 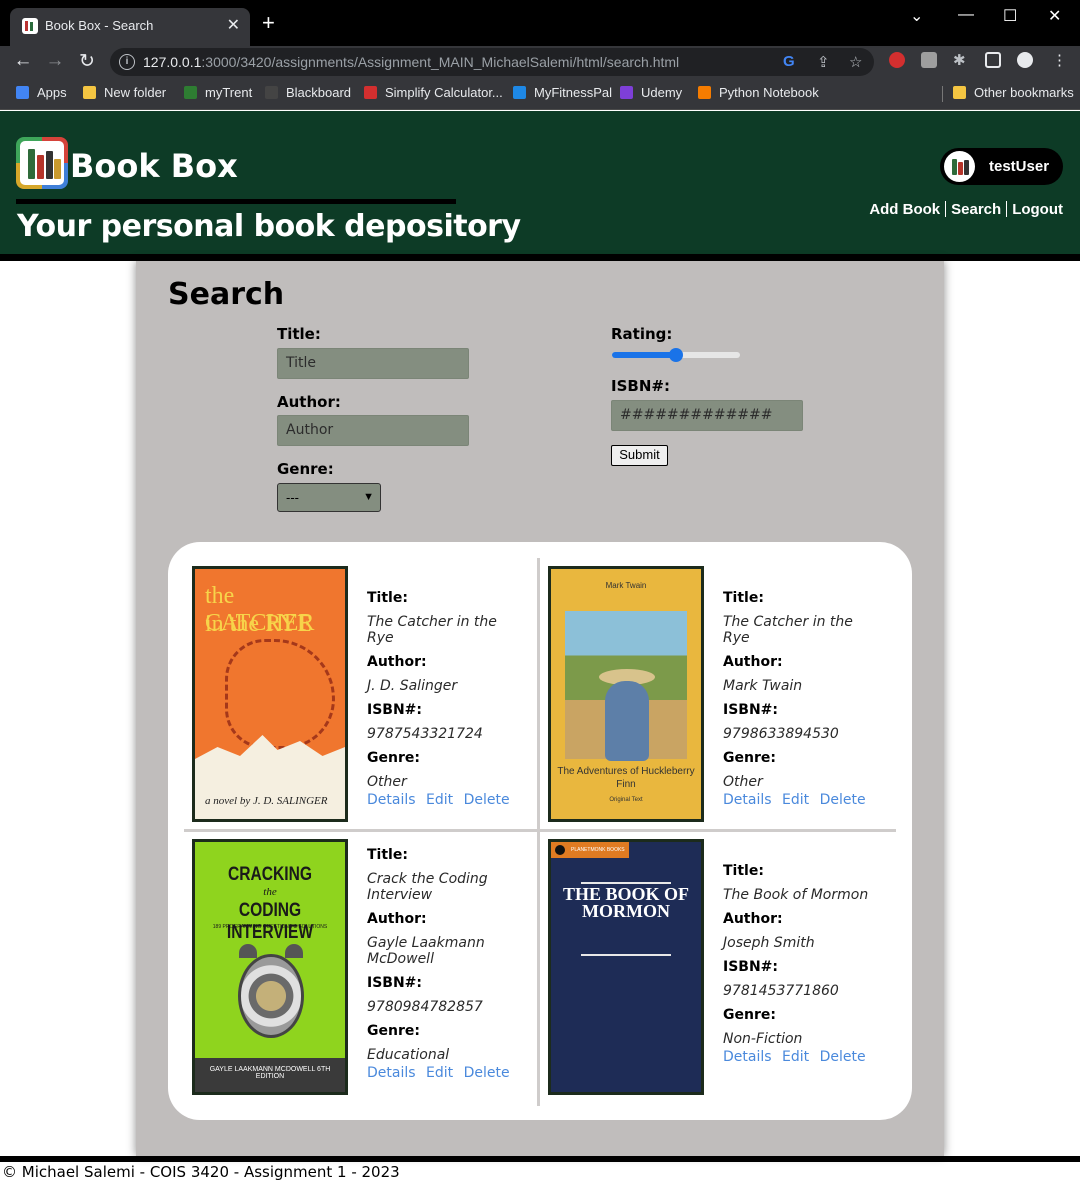 What do you see at coordinates (270, 1075) in the screenshot?
I see `cover-author-band: GAYLE LAAKMANN MCDOWELL 6TH EDITION` at bounding box center [270, 1075].